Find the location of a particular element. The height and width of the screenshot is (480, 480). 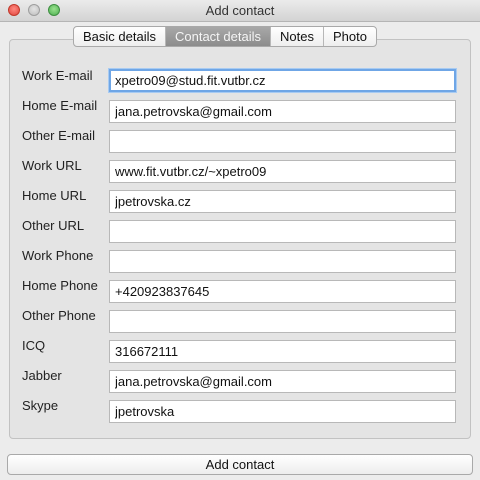

tab-basic-details: Basic details is located at coordinates (120, 36).